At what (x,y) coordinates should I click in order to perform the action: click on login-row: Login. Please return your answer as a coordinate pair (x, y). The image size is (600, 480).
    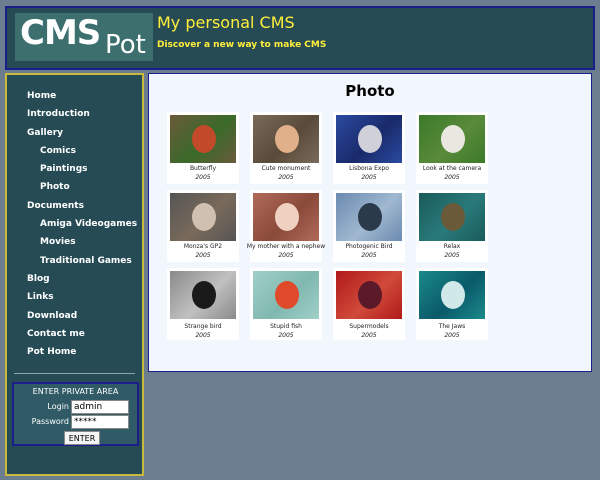
    Looking at the image, I should click on (75, 407).